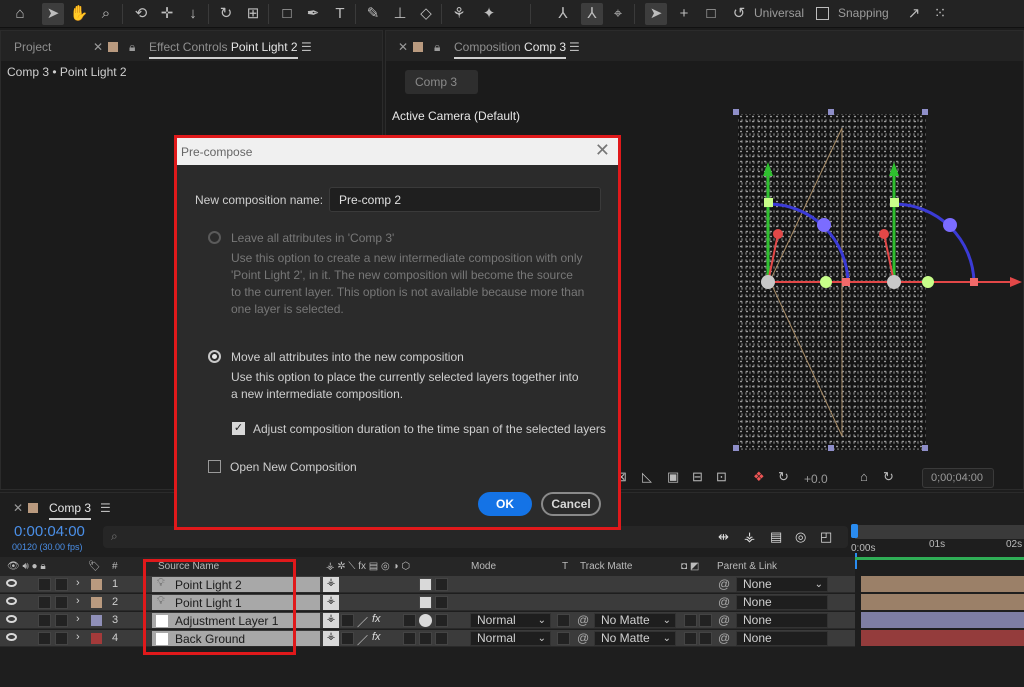 This screenshot has height=687, width=1024. Describe the element at coordinates (877, 282) in the screenshot. I see `light-gizmo-overlay` at that location.